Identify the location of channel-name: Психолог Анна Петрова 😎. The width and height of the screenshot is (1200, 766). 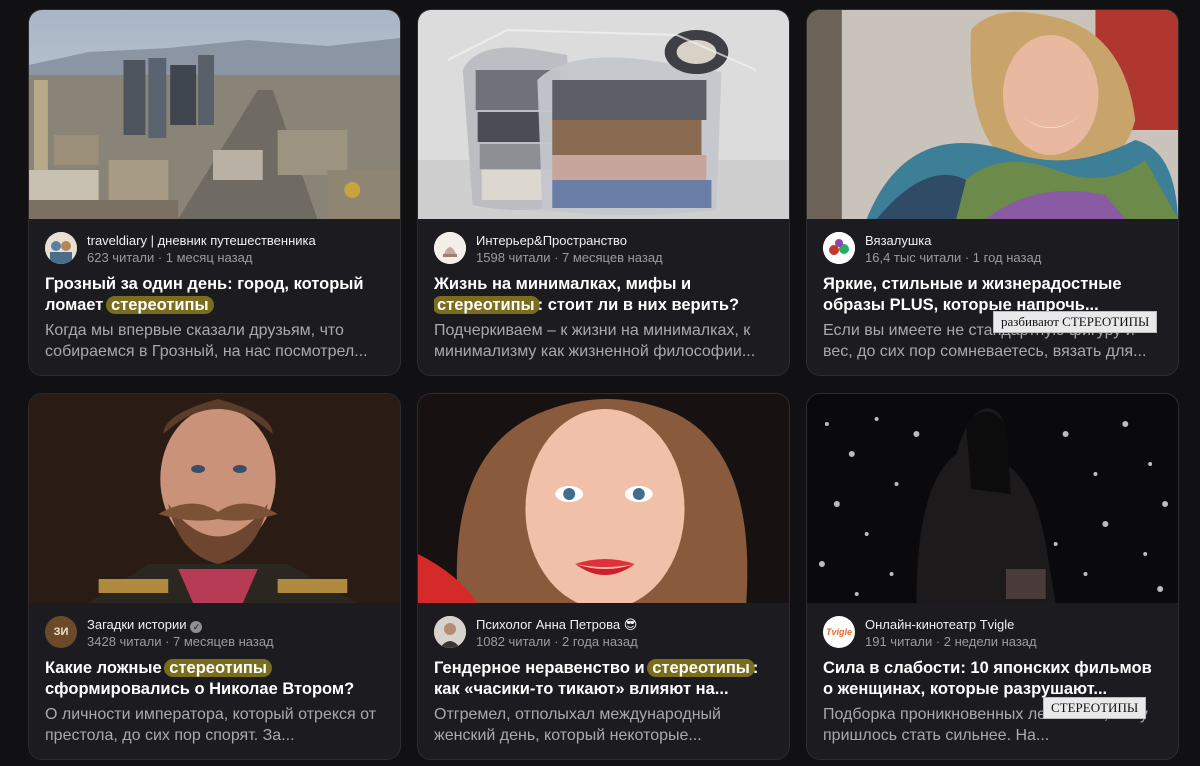
(556, 625).